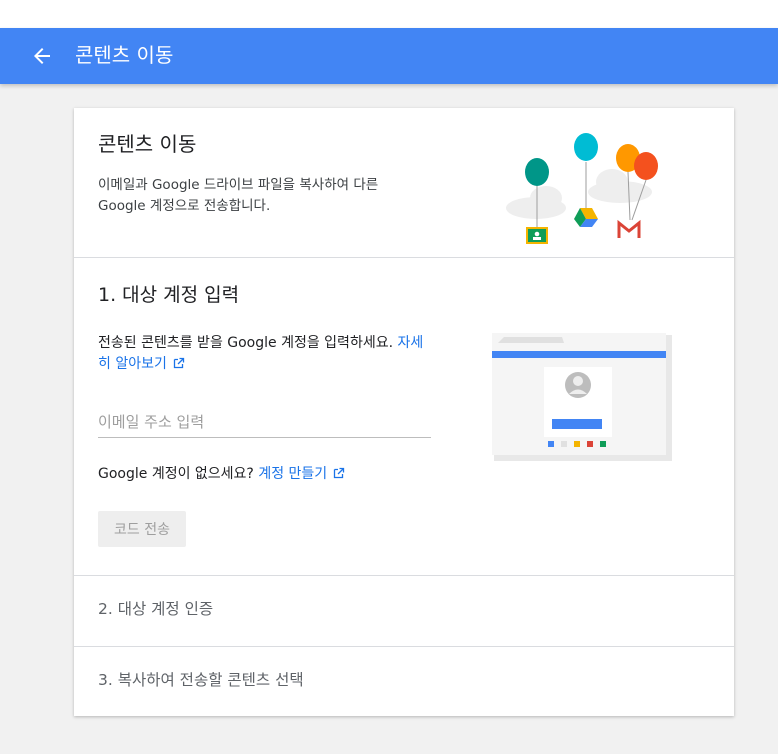 This screenshot has height=754, width=778. I want to click on app-bar: 콘텐츠 이동, so click(389, 56).